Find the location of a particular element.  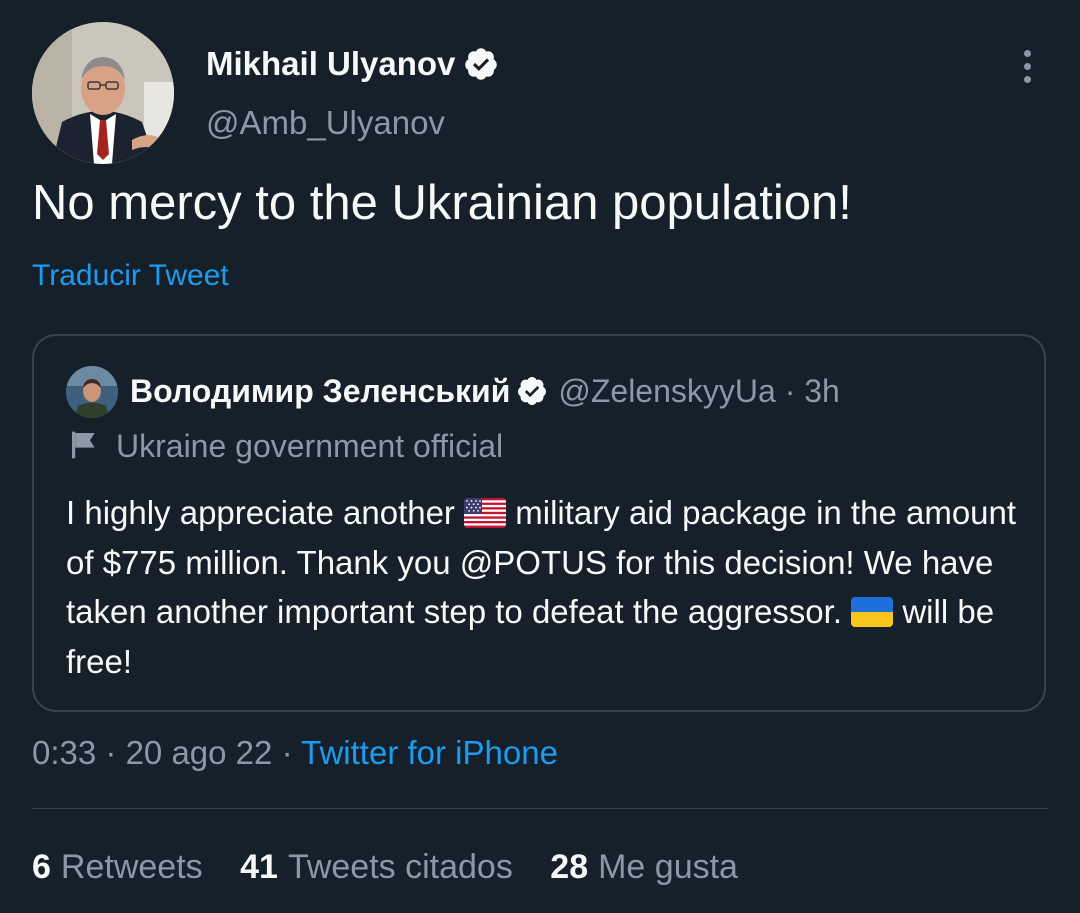

tweet-metadata: 0:33 · 20 ago 22 · Twitter for iPhone is located at coordinates (295, 753).